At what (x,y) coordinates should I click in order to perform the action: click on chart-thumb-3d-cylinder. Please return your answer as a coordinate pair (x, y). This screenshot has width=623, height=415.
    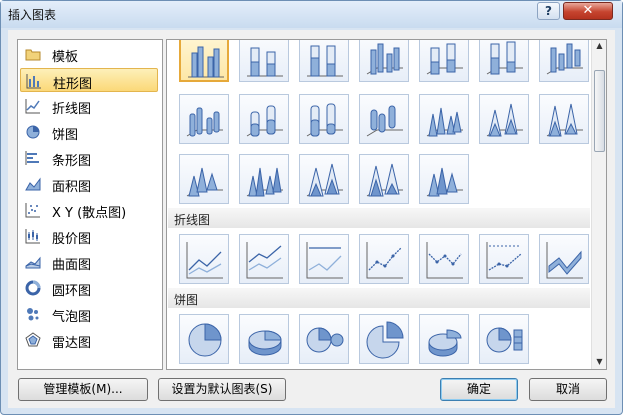
    Looking at the image, I should click on (384, 119).